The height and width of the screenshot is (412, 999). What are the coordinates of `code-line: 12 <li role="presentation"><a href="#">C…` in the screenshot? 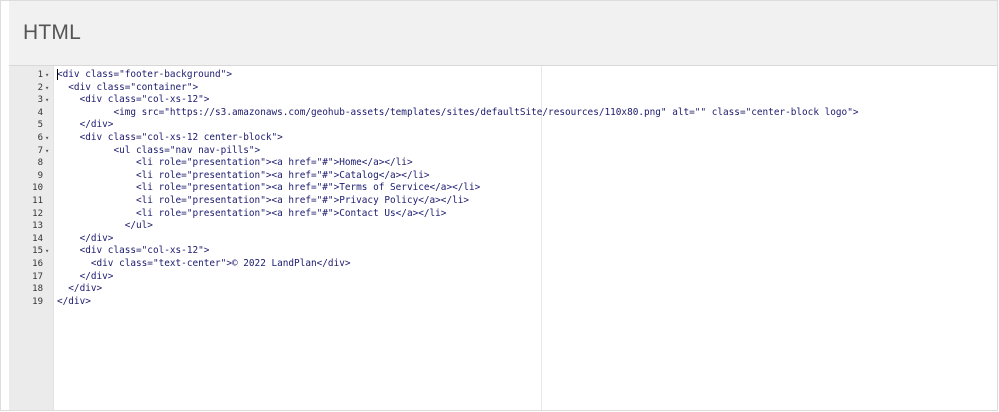 It's located at (503, 214).